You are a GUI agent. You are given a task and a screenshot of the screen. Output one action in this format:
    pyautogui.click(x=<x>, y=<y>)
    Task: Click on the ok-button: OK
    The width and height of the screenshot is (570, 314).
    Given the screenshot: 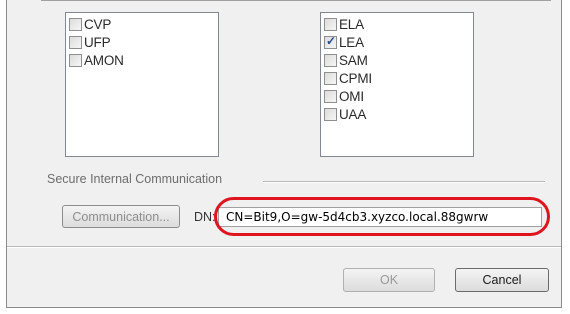 What is the action you would take?
    pyautogui.click(x=389, y=280)
    